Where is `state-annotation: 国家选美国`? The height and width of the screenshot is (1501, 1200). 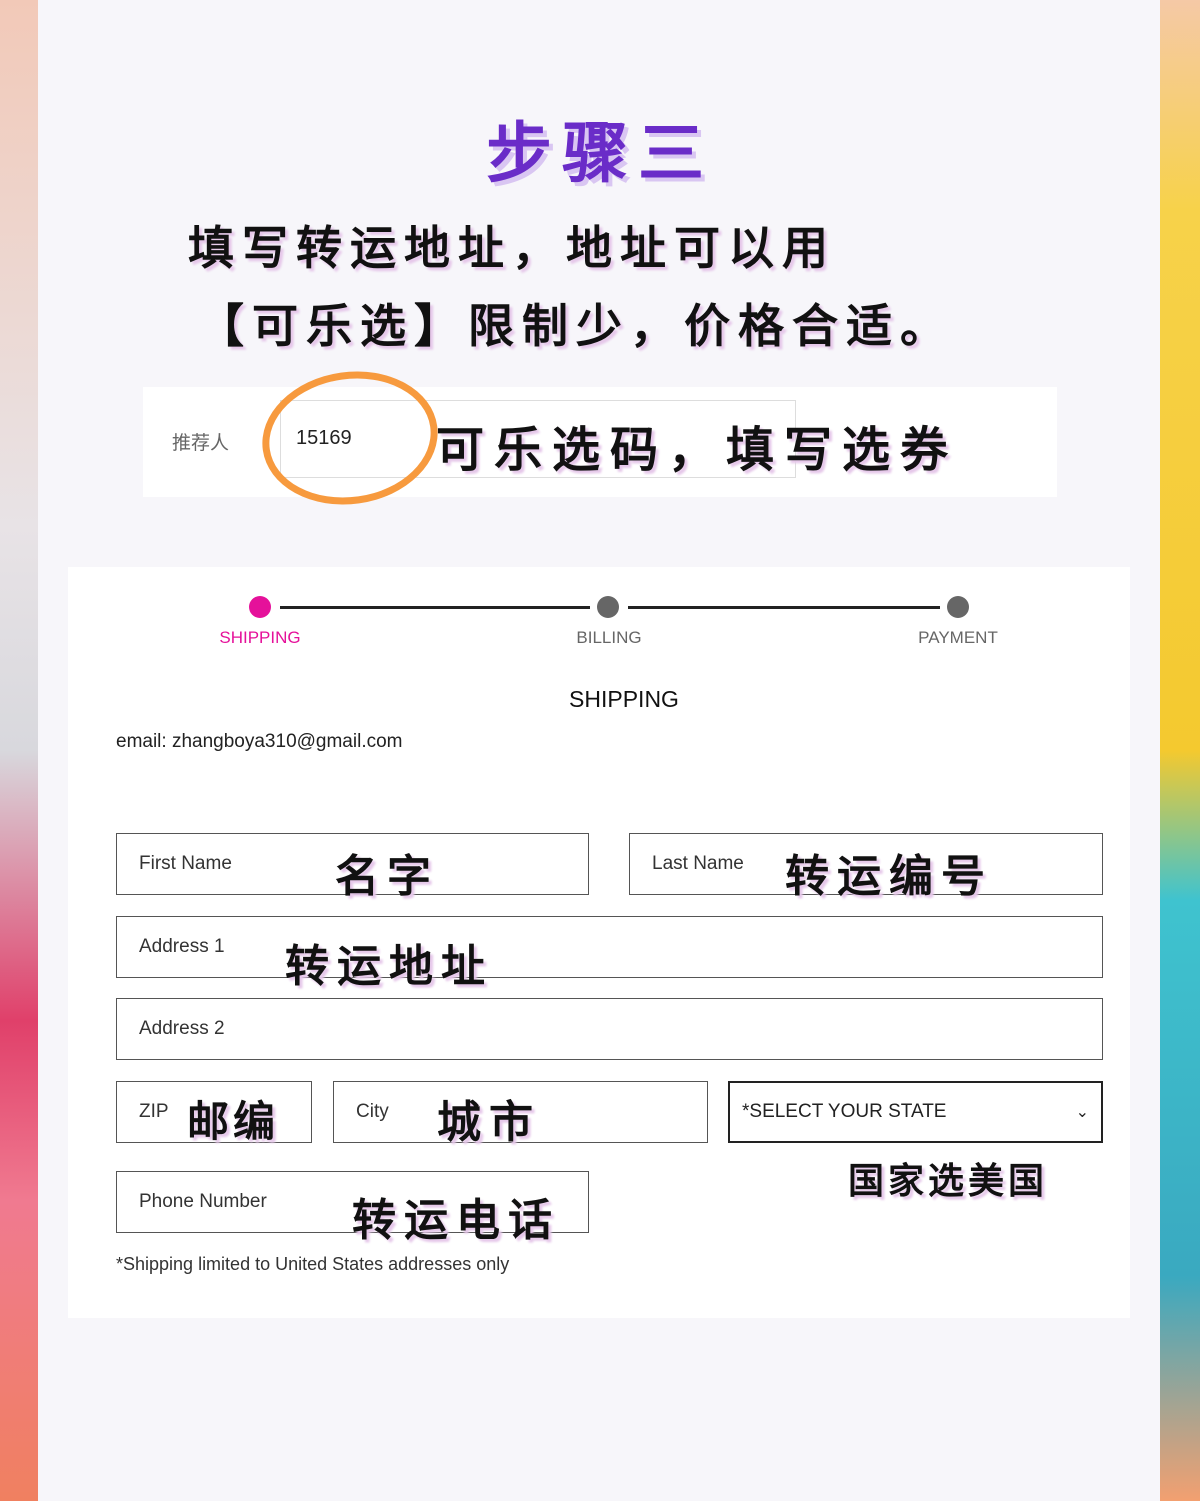 state-annotation: 国家选美国 is located at coordinates (948, 1181).